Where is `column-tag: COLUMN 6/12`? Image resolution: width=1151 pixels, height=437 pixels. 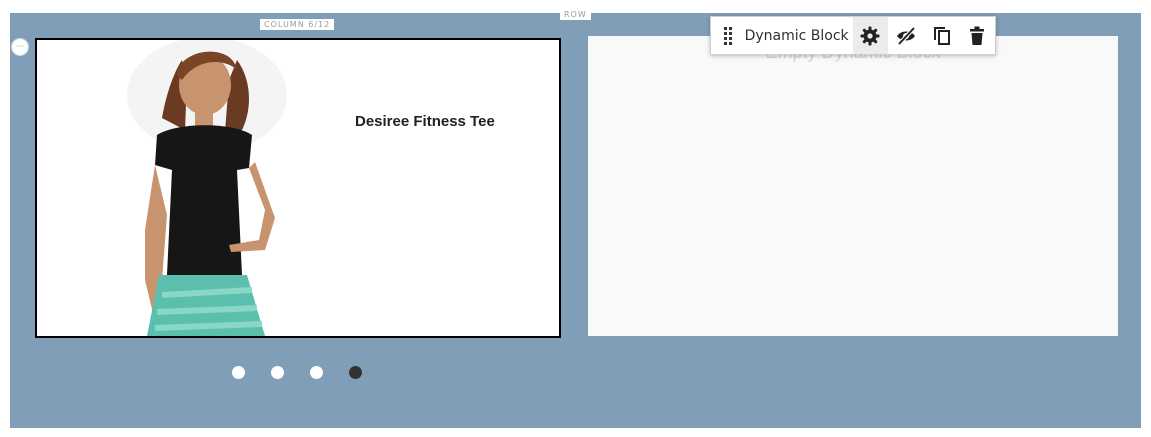
column-tag: COLUMN 6/12 is located at coordinates (297, 24).